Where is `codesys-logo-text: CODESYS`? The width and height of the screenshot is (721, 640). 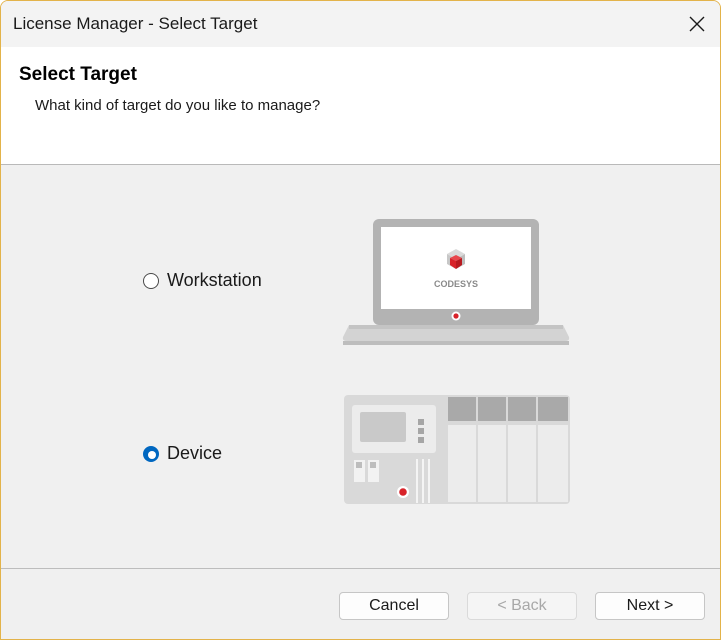 codesys-logo-text: CODESYS is located at coordinates (456, 284).